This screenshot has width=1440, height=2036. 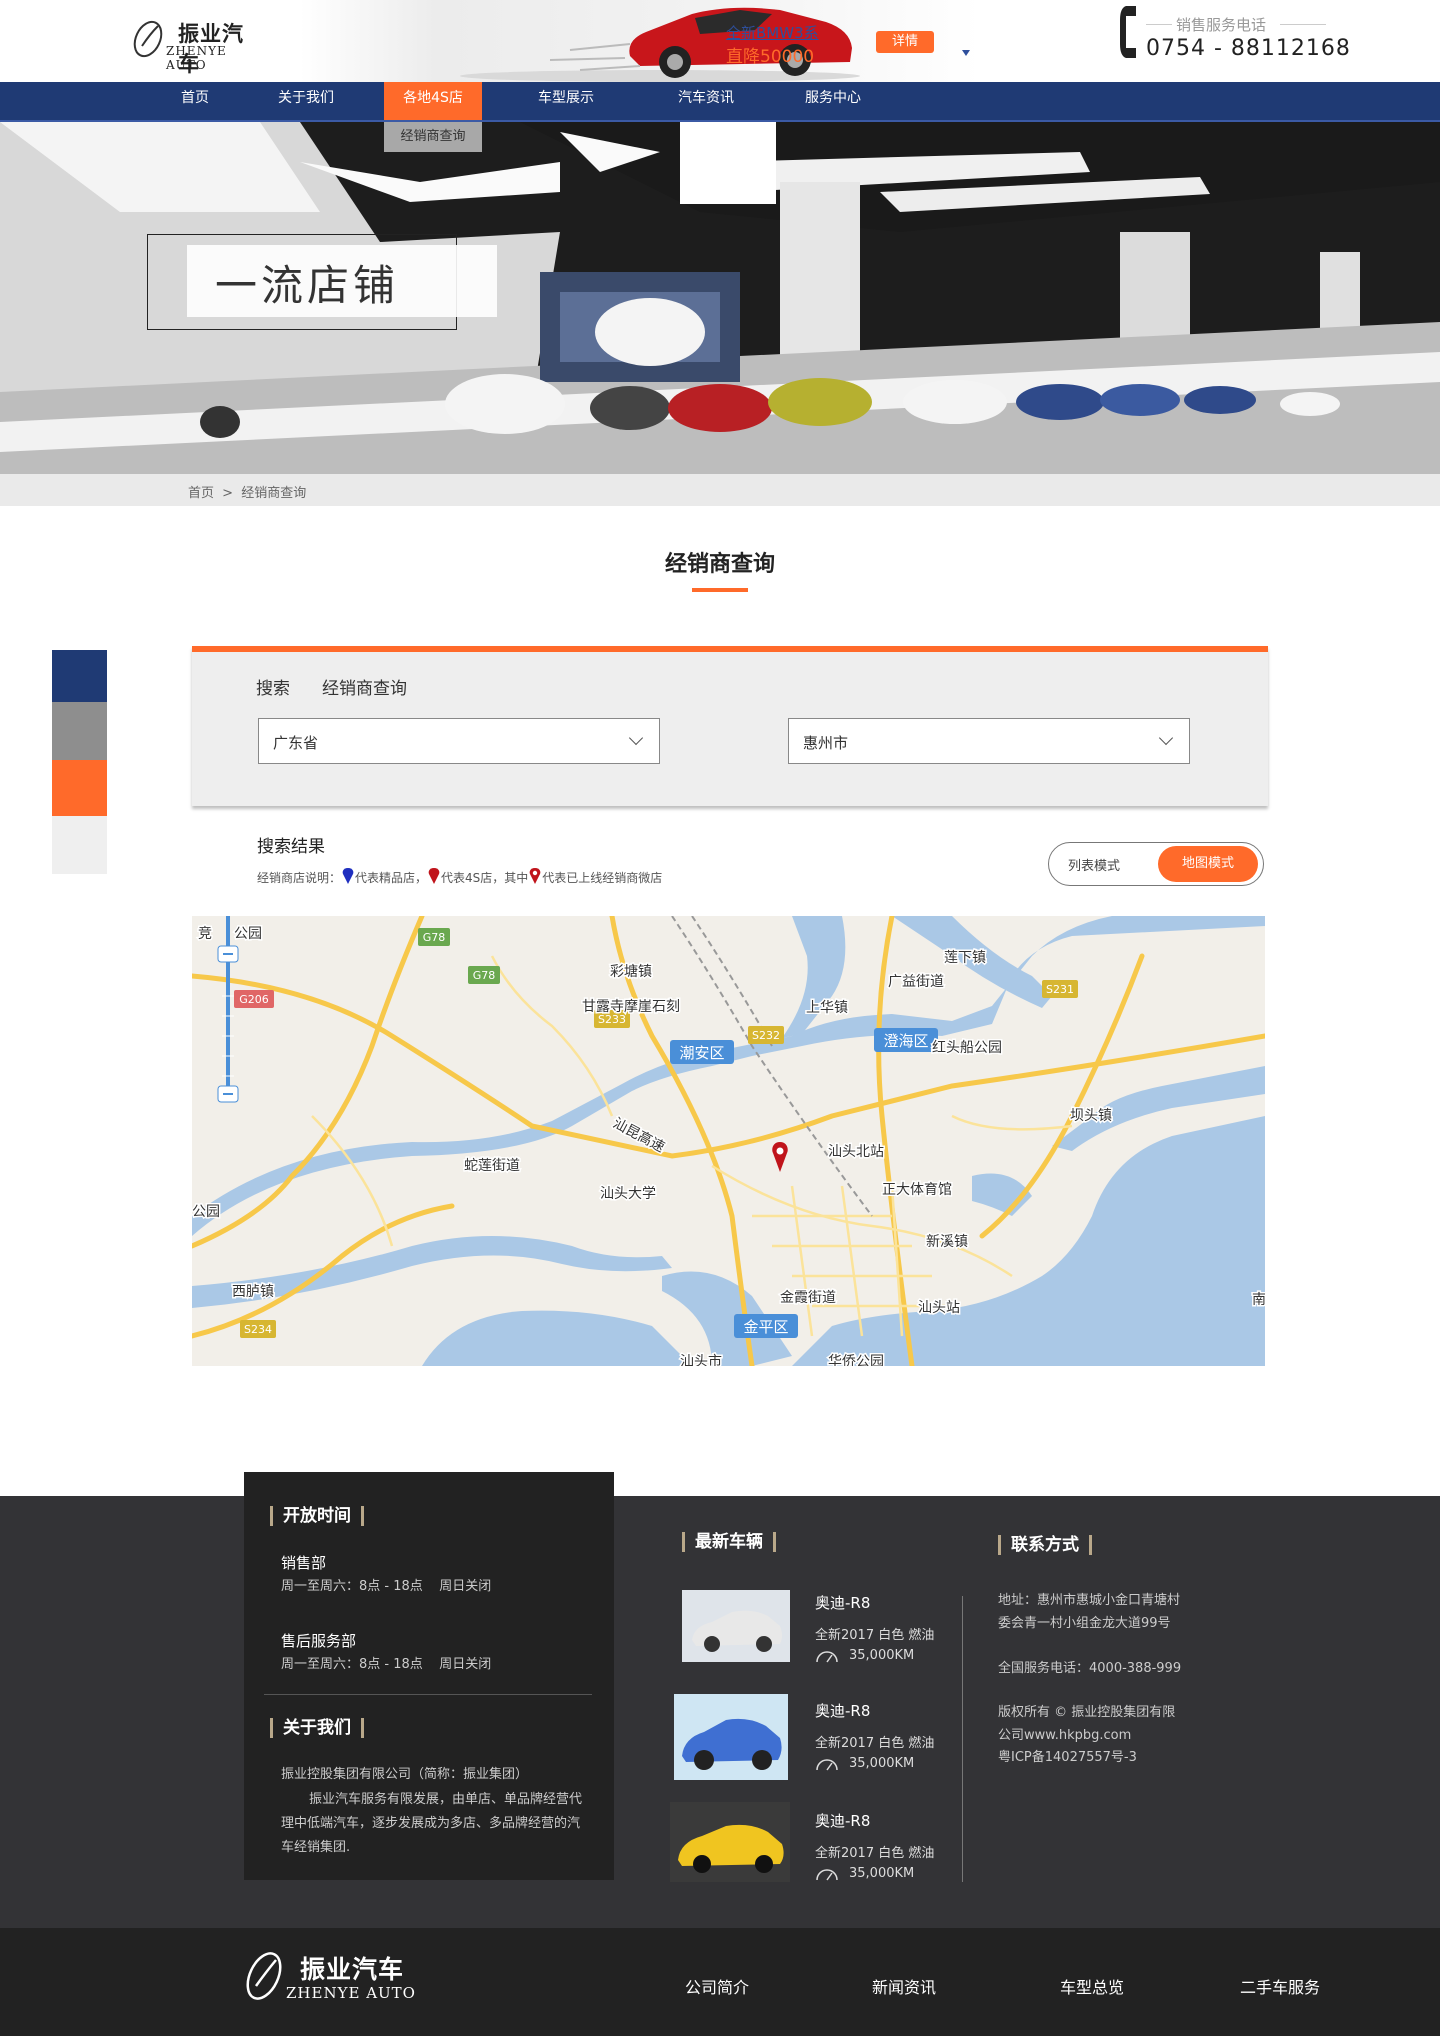 What do you see at coordinates (631, 1006) in the screenshot?
I see `map-label: 甘露寺摩崖石刻` at bounding box center [631, 1006].